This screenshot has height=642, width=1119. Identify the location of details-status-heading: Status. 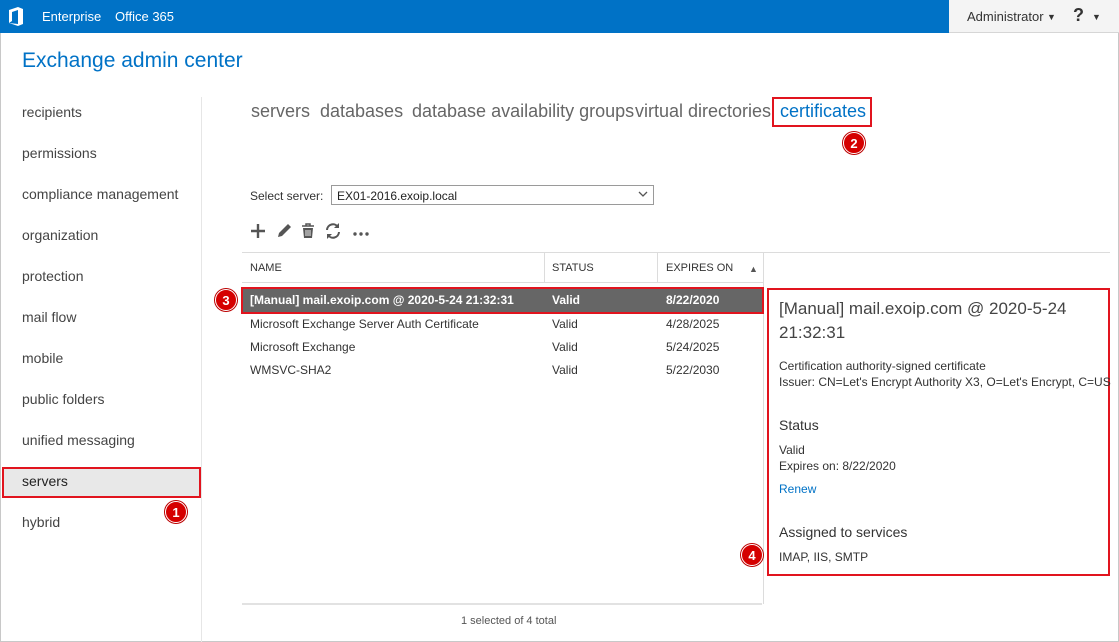
(799, 425).